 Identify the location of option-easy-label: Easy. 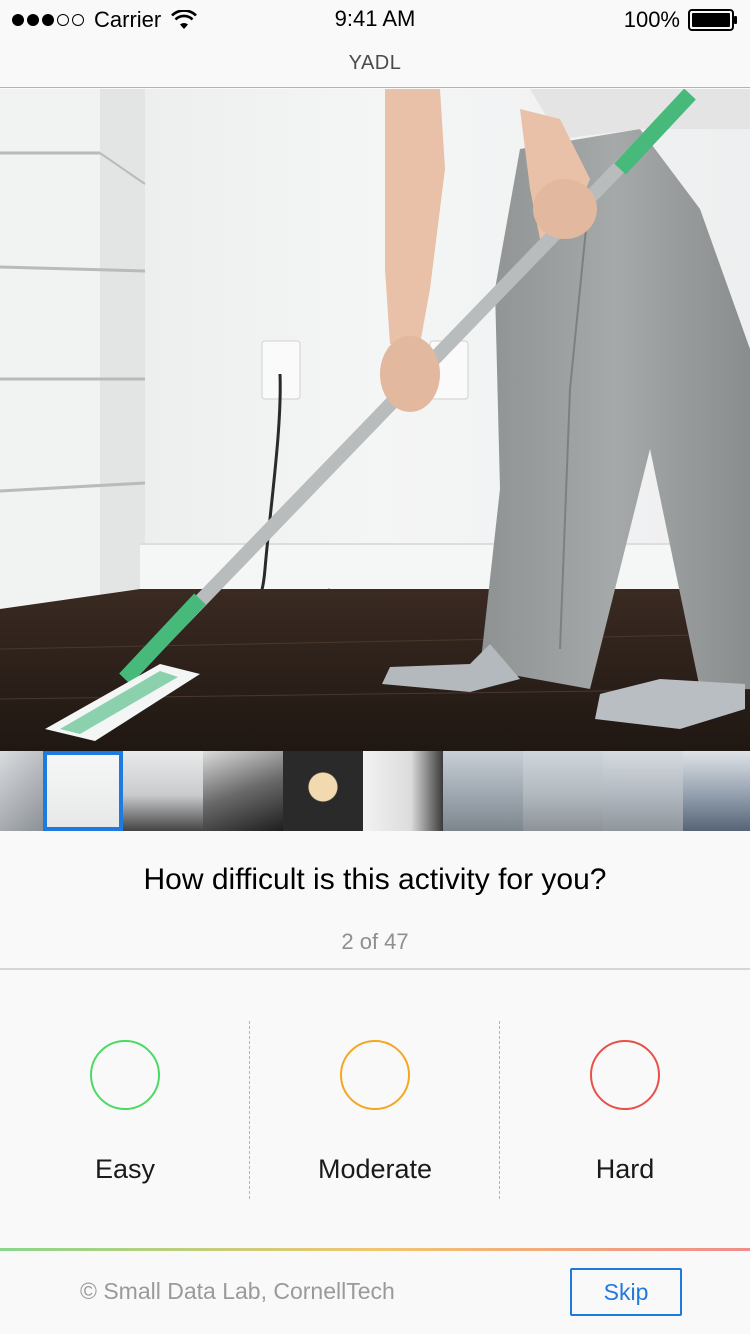
(125, 1169).